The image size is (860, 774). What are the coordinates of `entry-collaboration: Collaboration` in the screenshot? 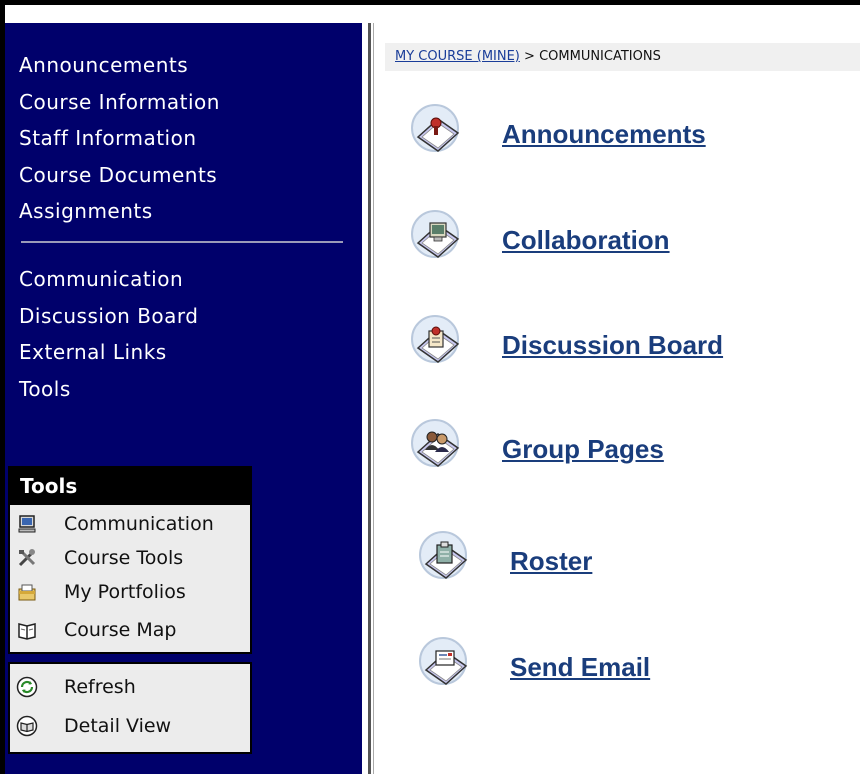 It's located at (540, 240).